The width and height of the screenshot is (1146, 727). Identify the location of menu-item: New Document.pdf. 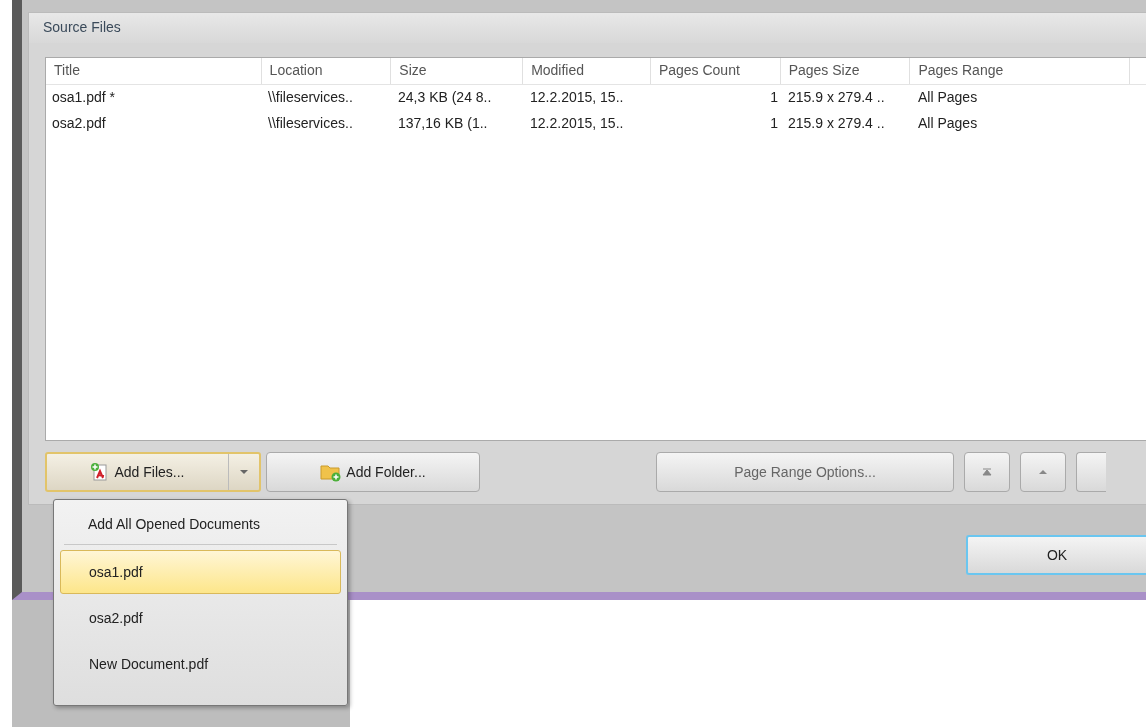
(200, 664).